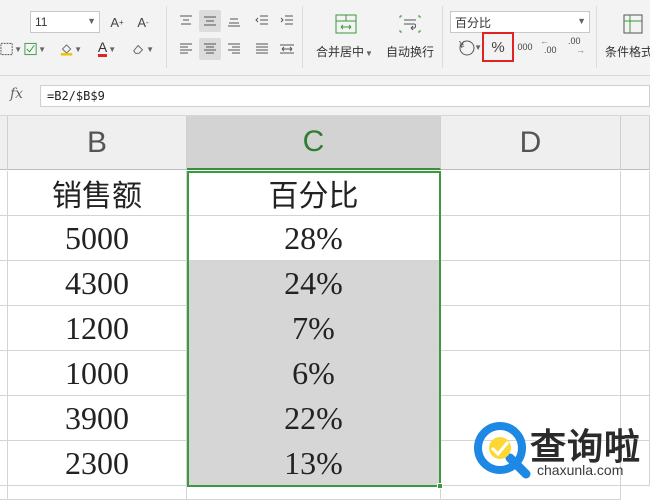  I want to click on cell-b8, so click(97, 493).